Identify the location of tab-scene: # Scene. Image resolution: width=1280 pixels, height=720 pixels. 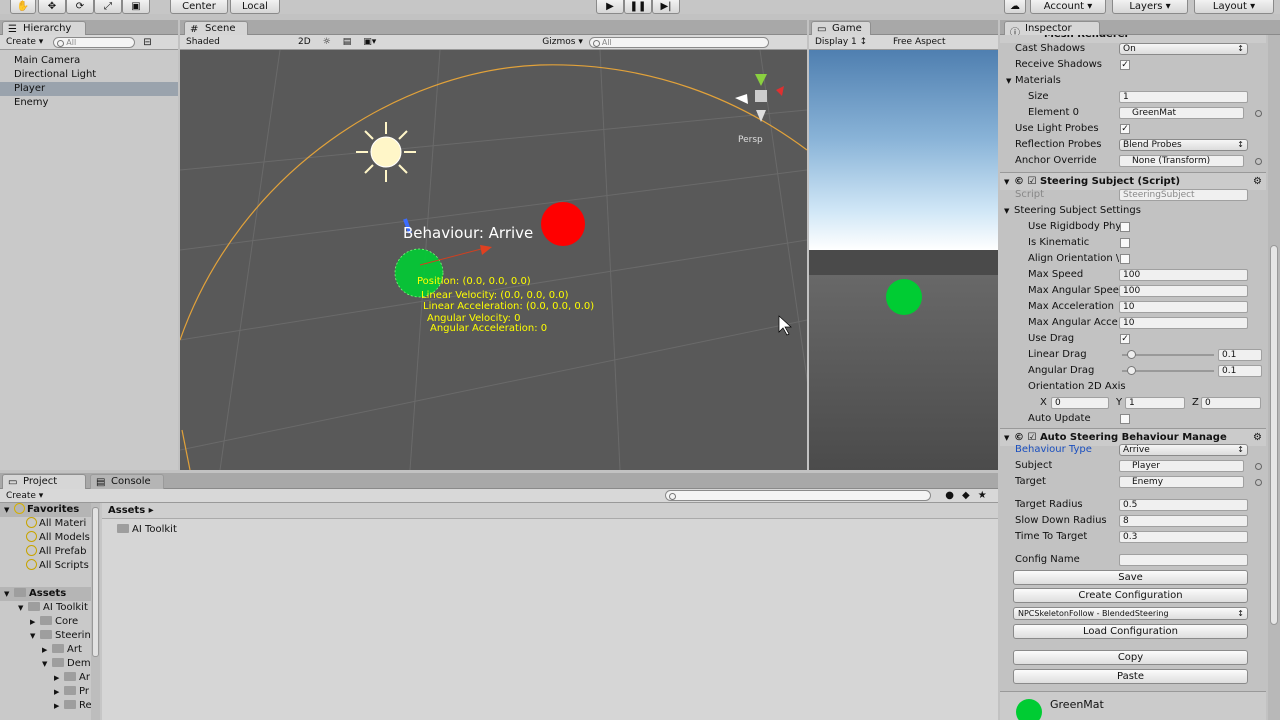
(216, 28).